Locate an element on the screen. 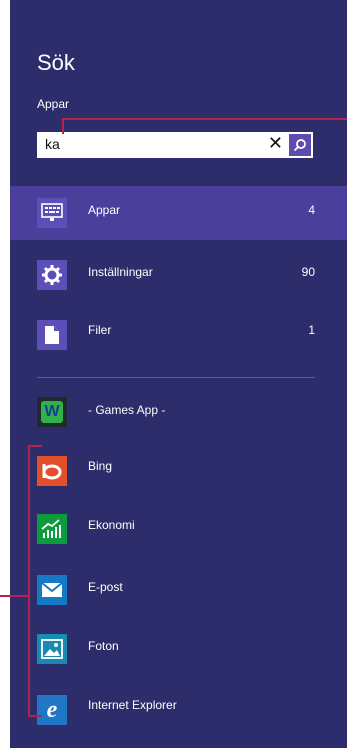 This screenshot has height=748, width=347. category-label: Appar is located at coordinates (104, 210).